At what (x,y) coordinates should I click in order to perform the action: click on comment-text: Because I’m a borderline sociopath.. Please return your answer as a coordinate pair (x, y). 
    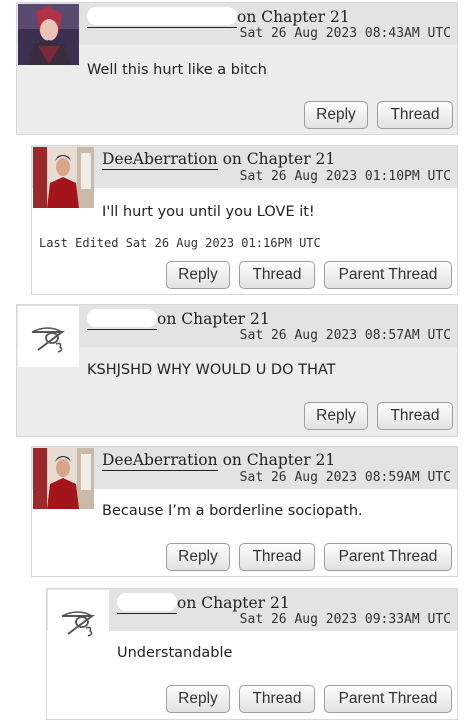
    Looking at the image, I should click on (232, 511).